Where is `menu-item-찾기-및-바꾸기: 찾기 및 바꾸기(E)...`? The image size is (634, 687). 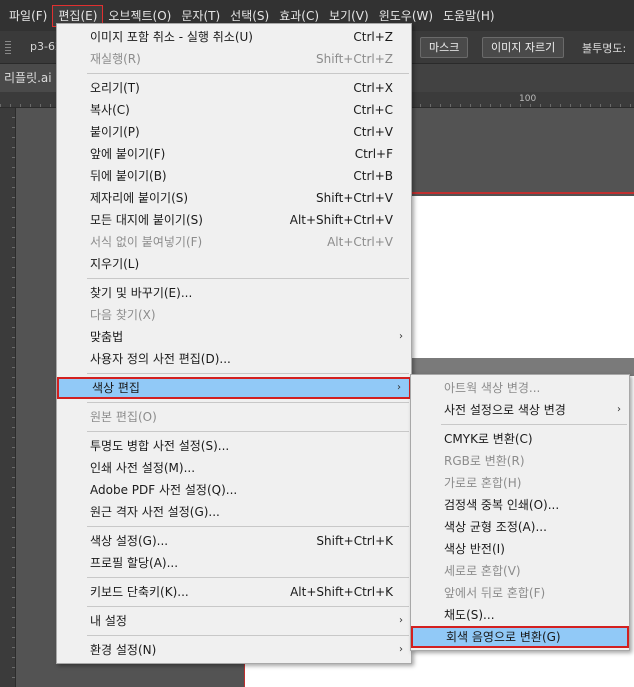 menu-item-찾기-및-바꾸기: 찾기 및 바꾸기(E)... is located at coordinates (234, 293).